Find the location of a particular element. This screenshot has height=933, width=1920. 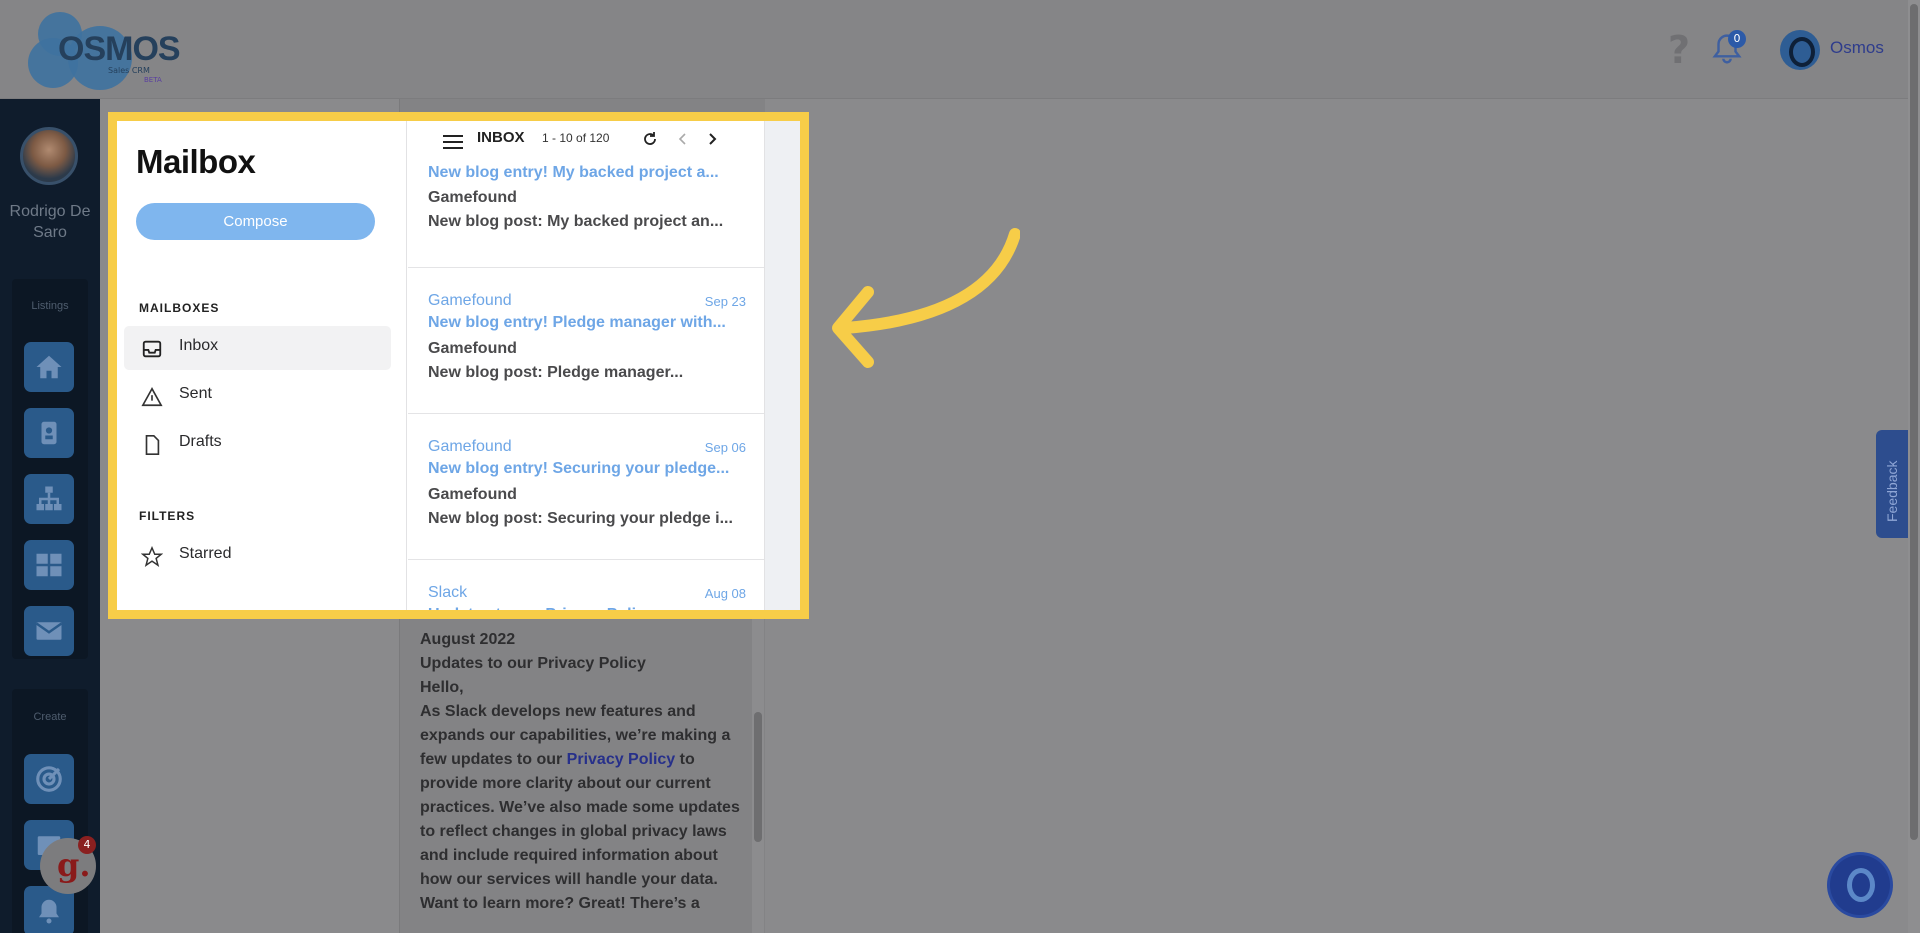

listings-label: Listings is located at coordinates (50, 306).